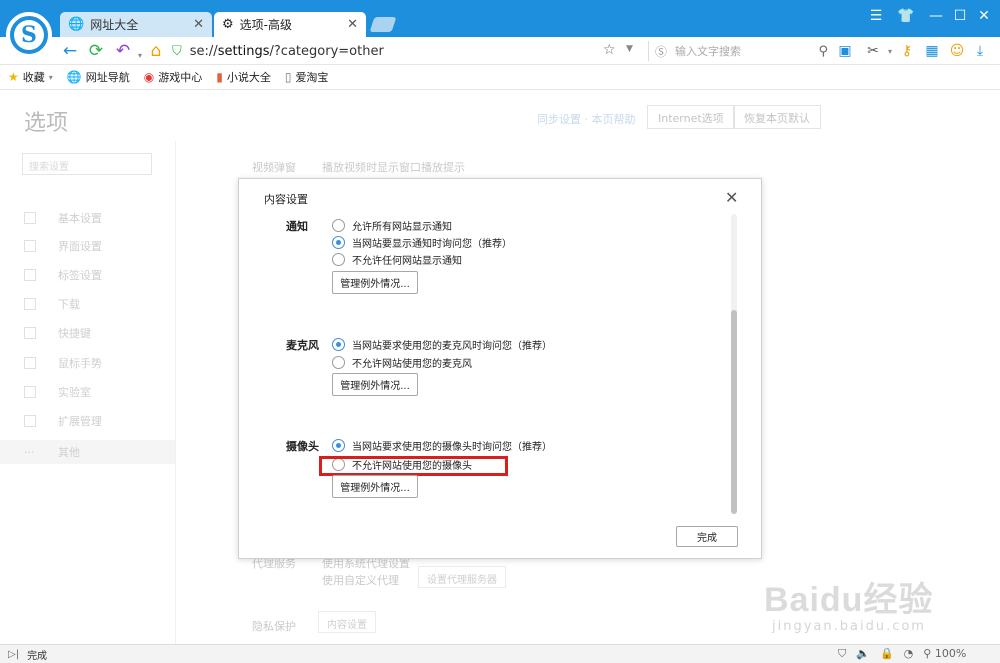  I want to click on zoom-value: ⚲ 100%, so click(944, 654).